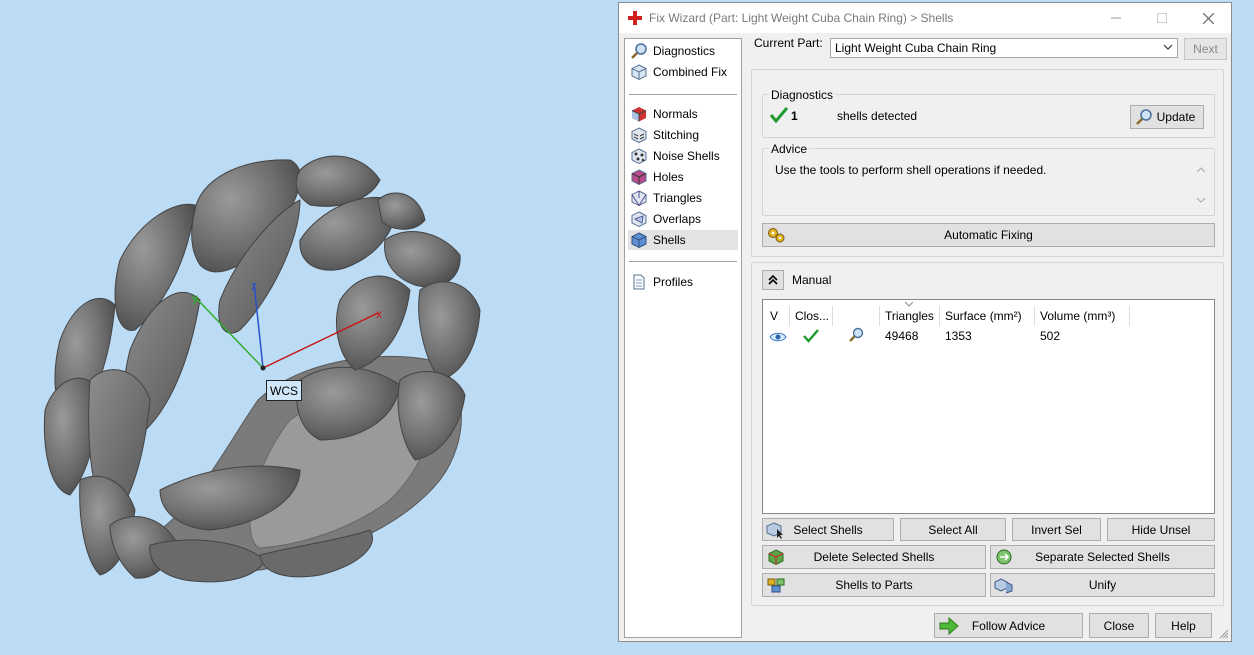  I want to click on chevron-up-double-icon, so click(773, 280).